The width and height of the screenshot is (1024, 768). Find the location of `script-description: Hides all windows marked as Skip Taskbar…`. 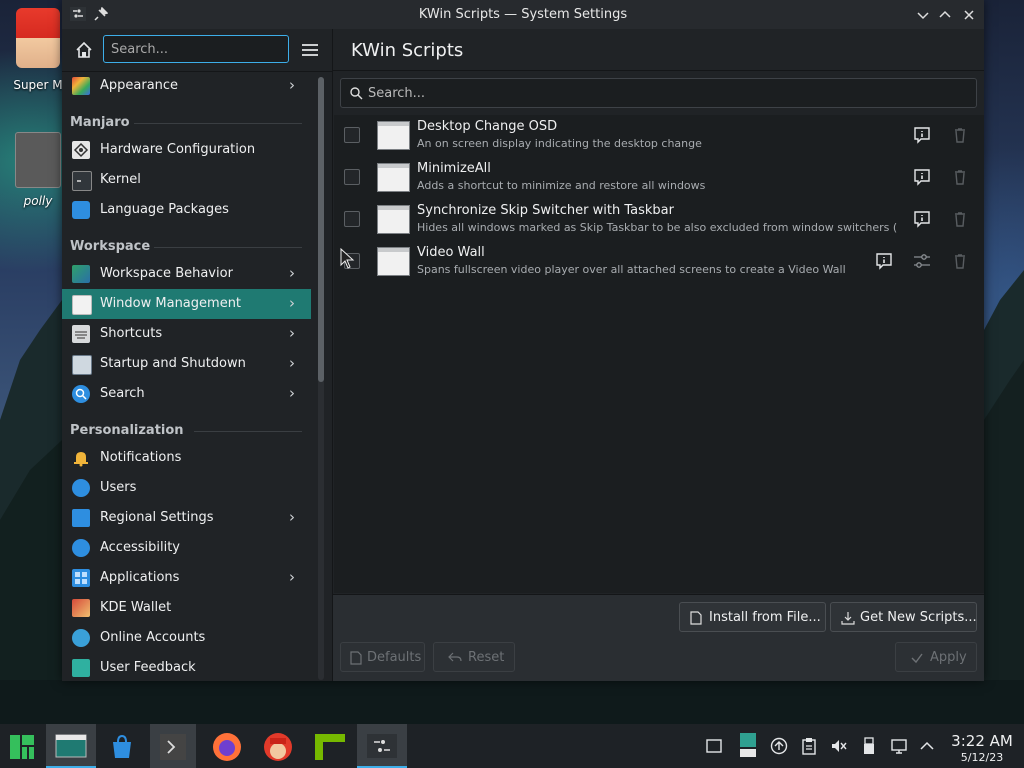

script-description: Hides all windows marked as Skip Taskbar… is located at coordinates (657, 227).